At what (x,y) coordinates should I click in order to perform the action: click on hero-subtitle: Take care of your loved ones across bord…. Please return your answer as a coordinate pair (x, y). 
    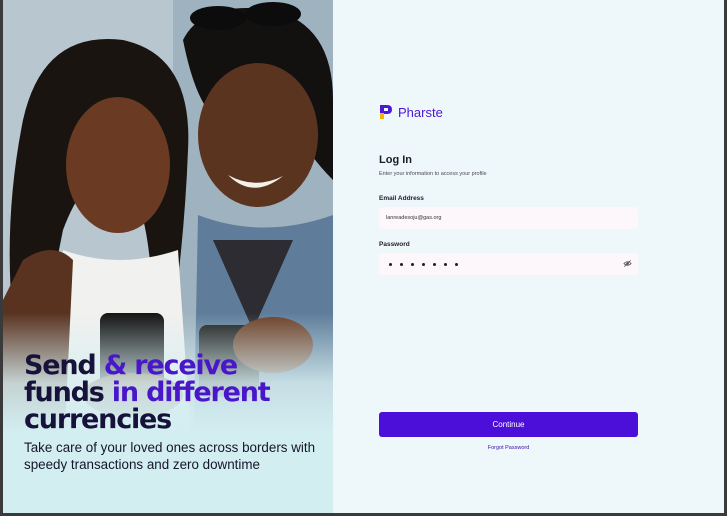
    Looking at the image, I should click on (170, 456).